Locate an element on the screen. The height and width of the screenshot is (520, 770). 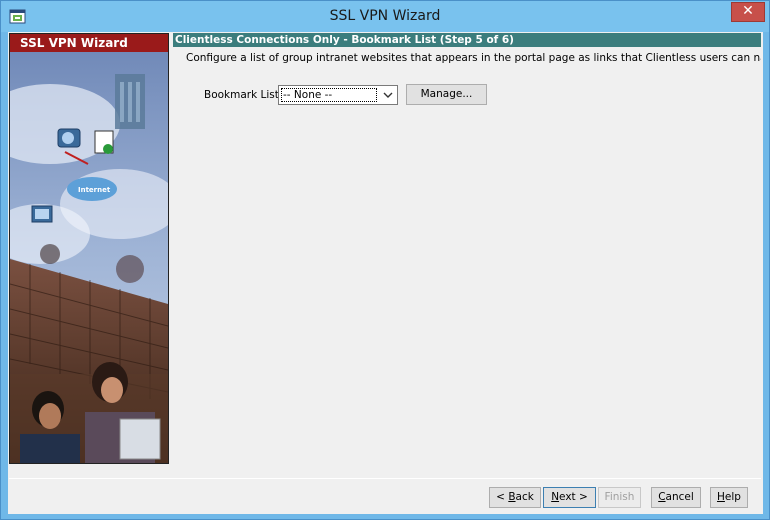
cancel-button: Cancel is located at coordinates (676, 497).